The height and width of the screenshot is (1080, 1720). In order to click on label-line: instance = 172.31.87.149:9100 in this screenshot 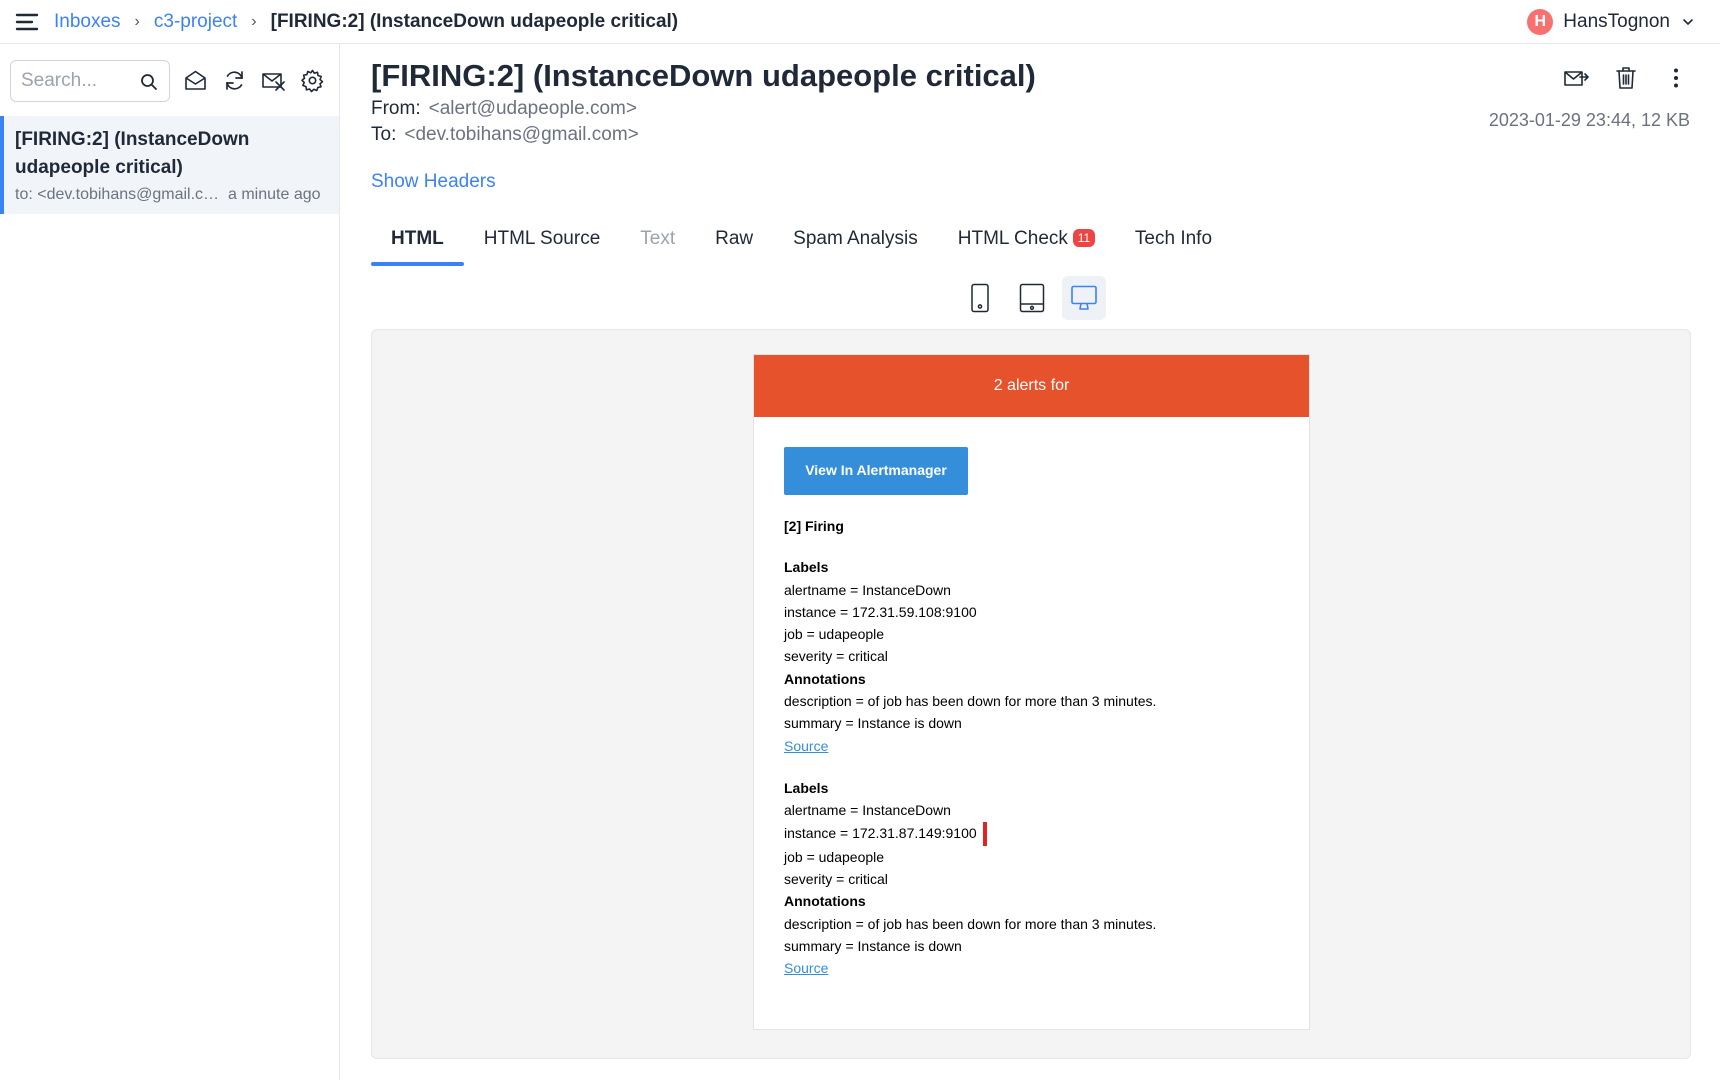, I will do `click(880, 832)`.